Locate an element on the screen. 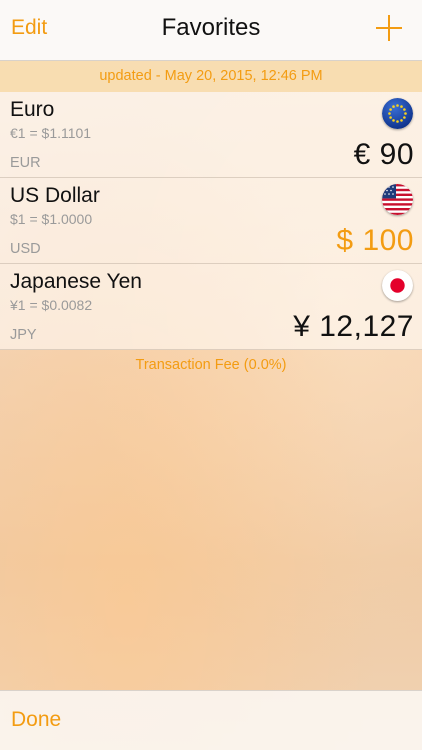  plus-icon is located at coordinates (389, 28).